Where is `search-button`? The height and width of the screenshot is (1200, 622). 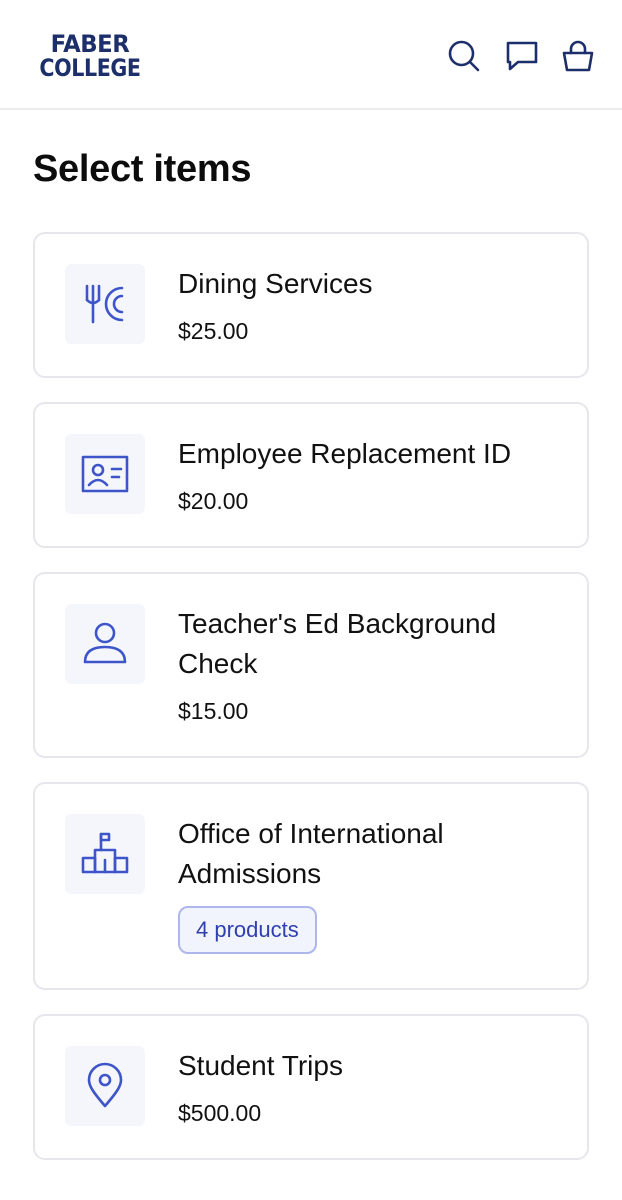
search-button is located at coordinates (464, 56).